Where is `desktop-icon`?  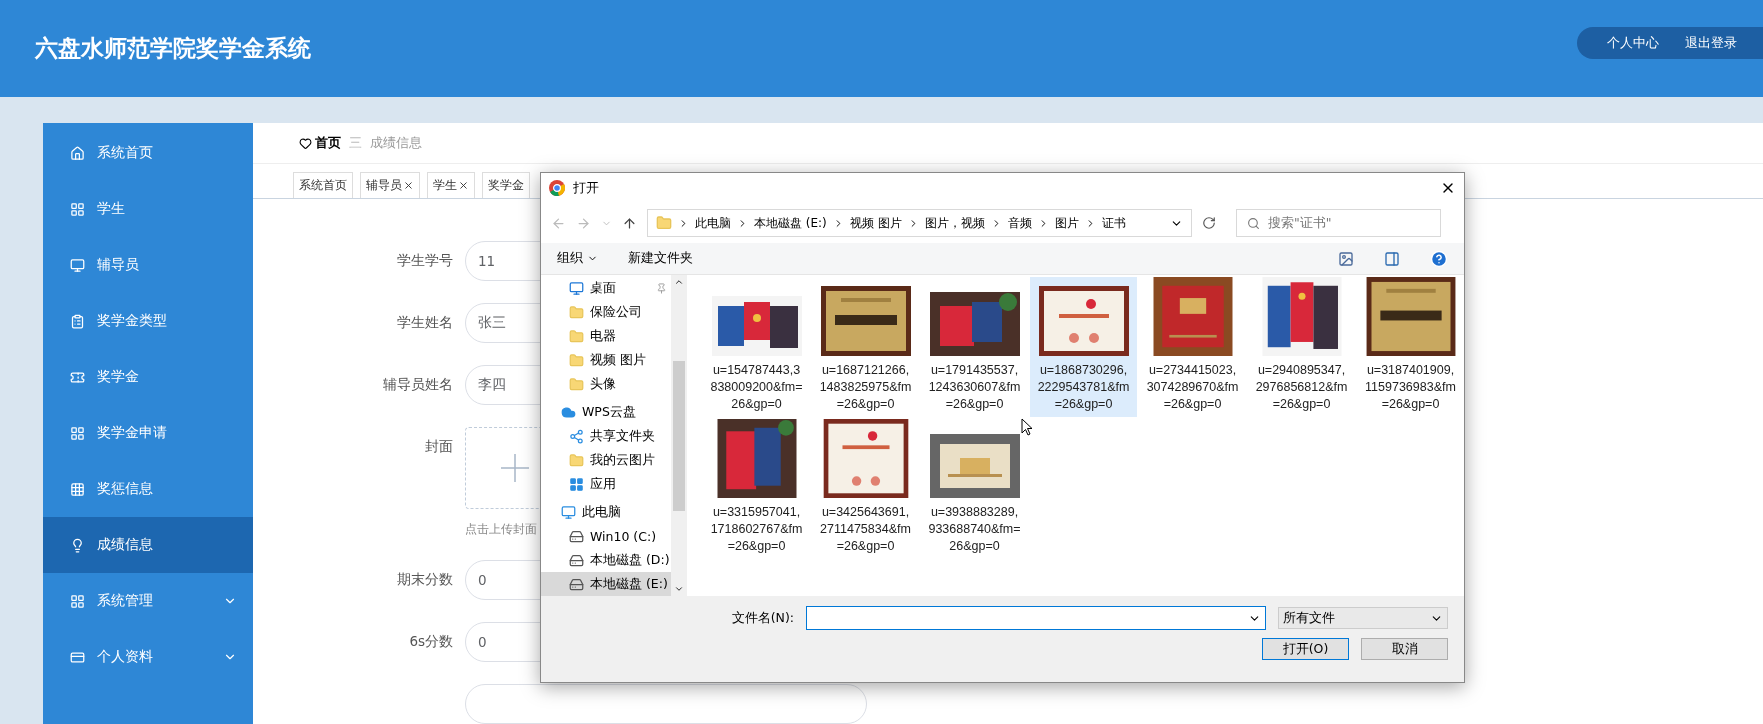
desktop-icon is located at coordinates (576, 289).